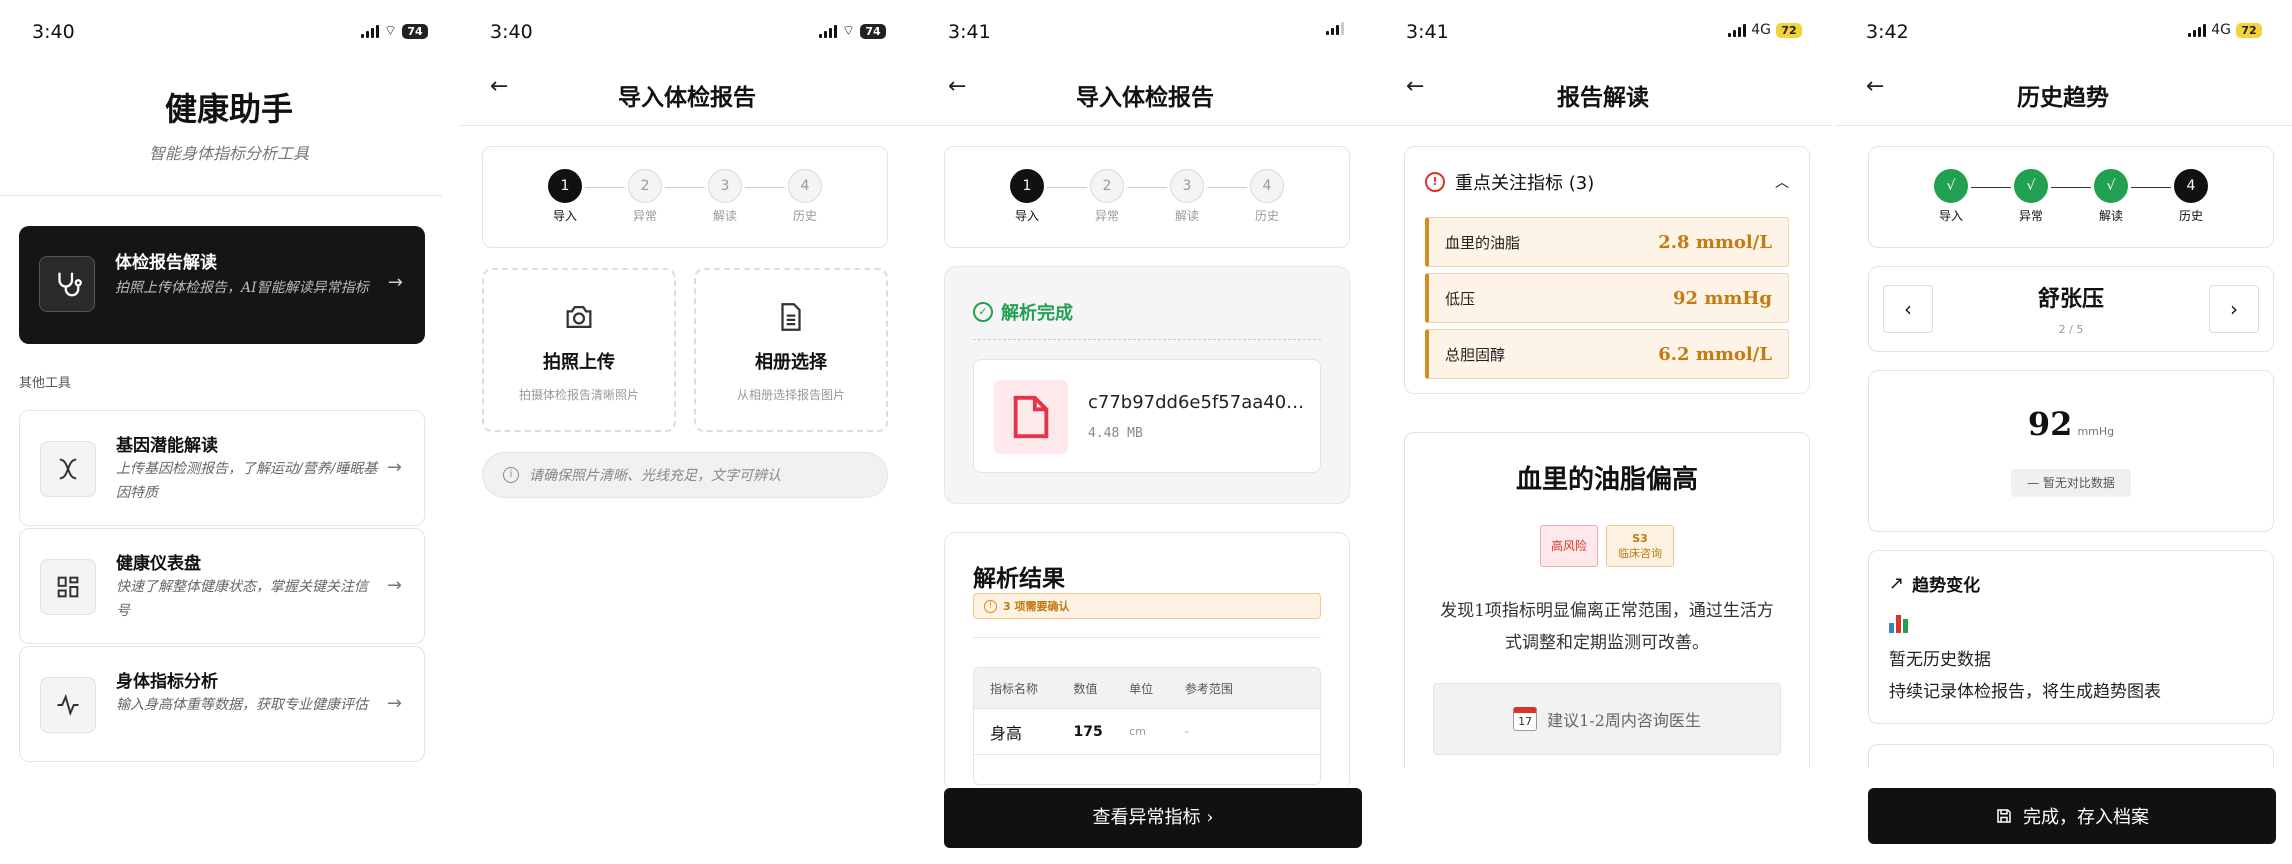 This screenshot has width=2292, height=864. I want to click on result-card: 解析结果 ! 3 项需要确认 指标名称 数值 单位 参考范围 身高 175 cm -, so click(1147, 662).